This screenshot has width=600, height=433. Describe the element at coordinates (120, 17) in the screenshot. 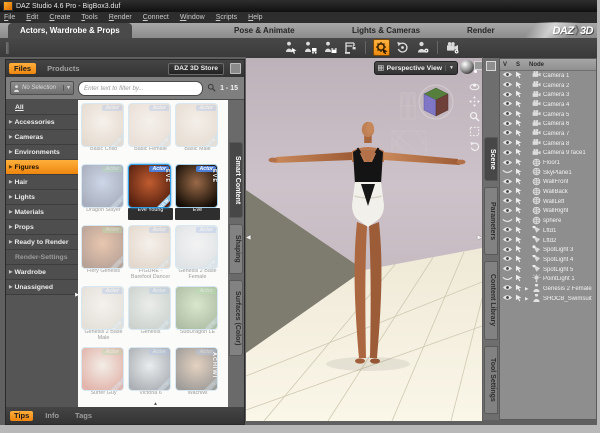

I see `menu-render: Render` at that location.